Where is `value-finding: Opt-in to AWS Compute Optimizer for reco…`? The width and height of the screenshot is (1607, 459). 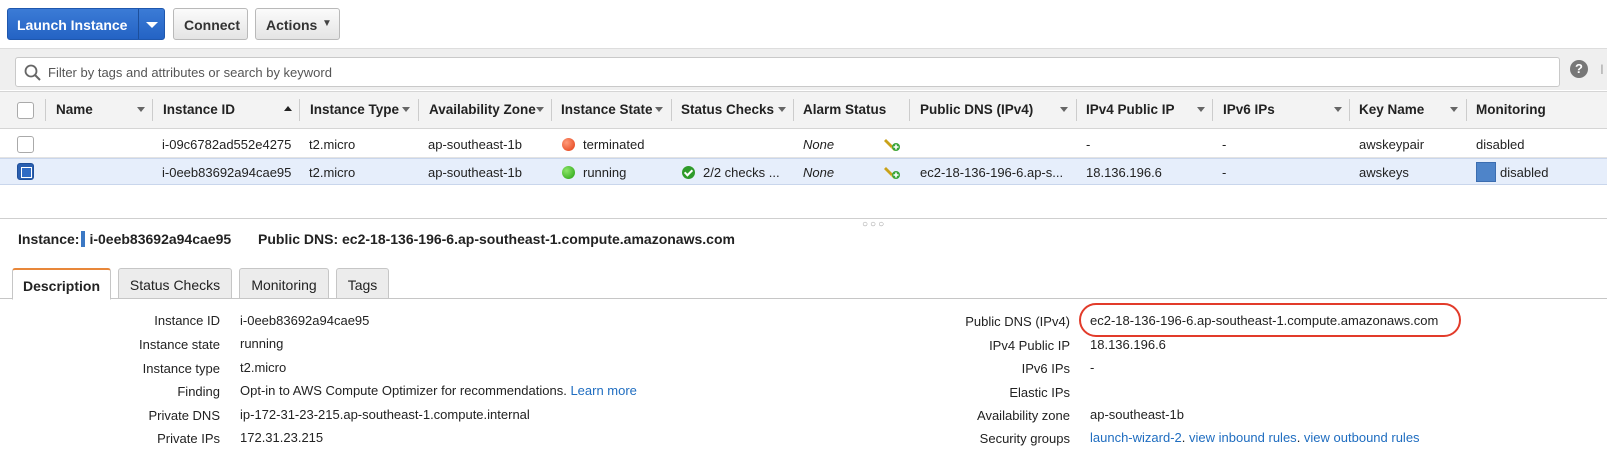
value-finding: Opt-in to AWS Compute Optimizer for reco… is located at coordinates (438, 390).